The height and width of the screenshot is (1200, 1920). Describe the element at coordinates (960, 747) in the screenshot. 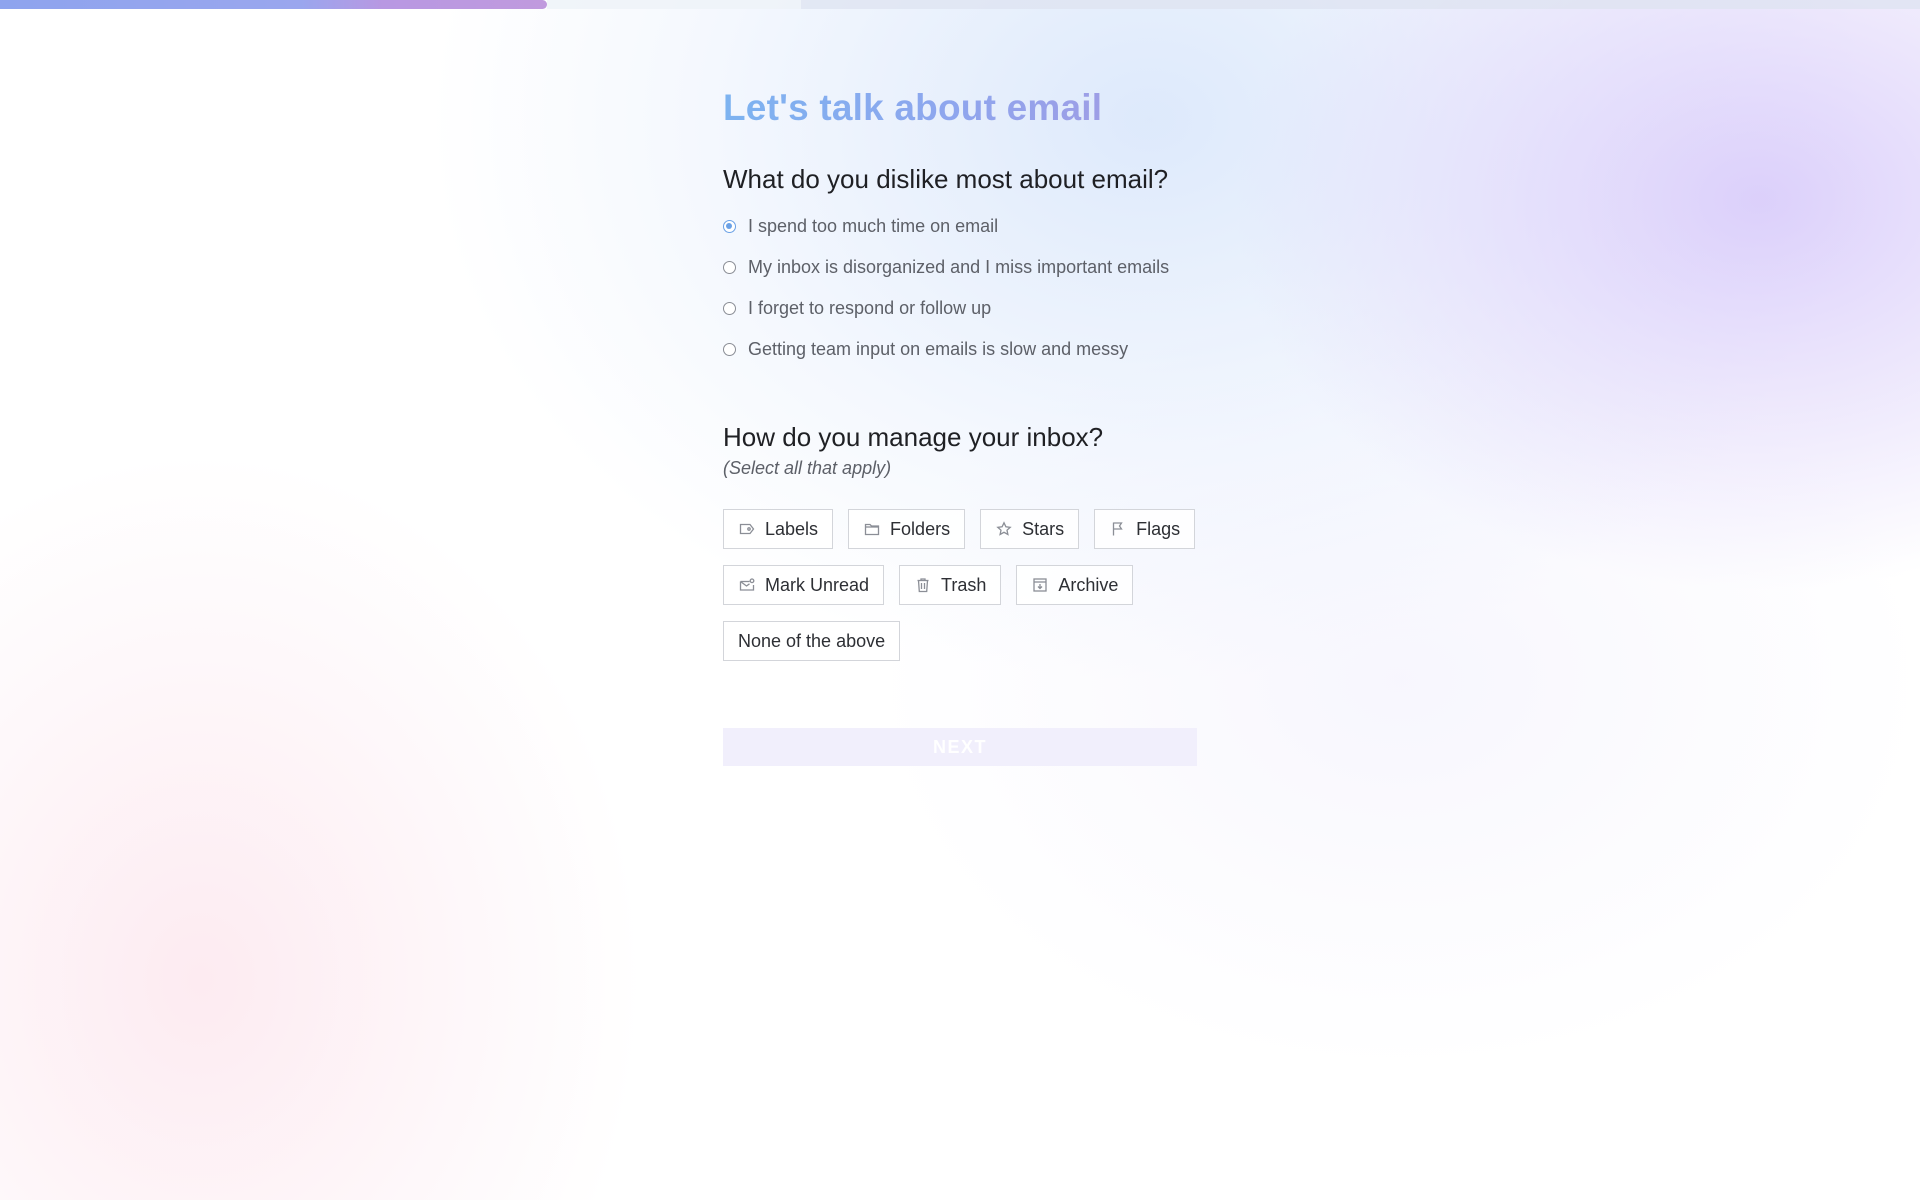

I see `next-button: NEXT` at that location.